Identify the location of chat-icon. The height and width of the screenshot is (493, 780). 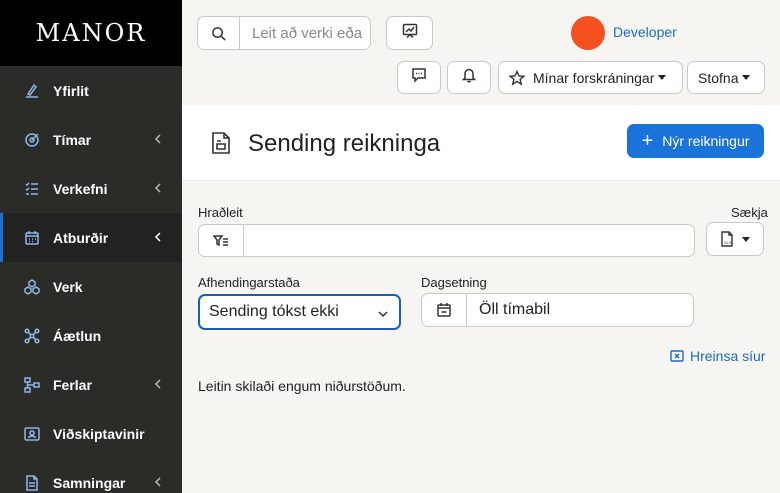
(419, 77).